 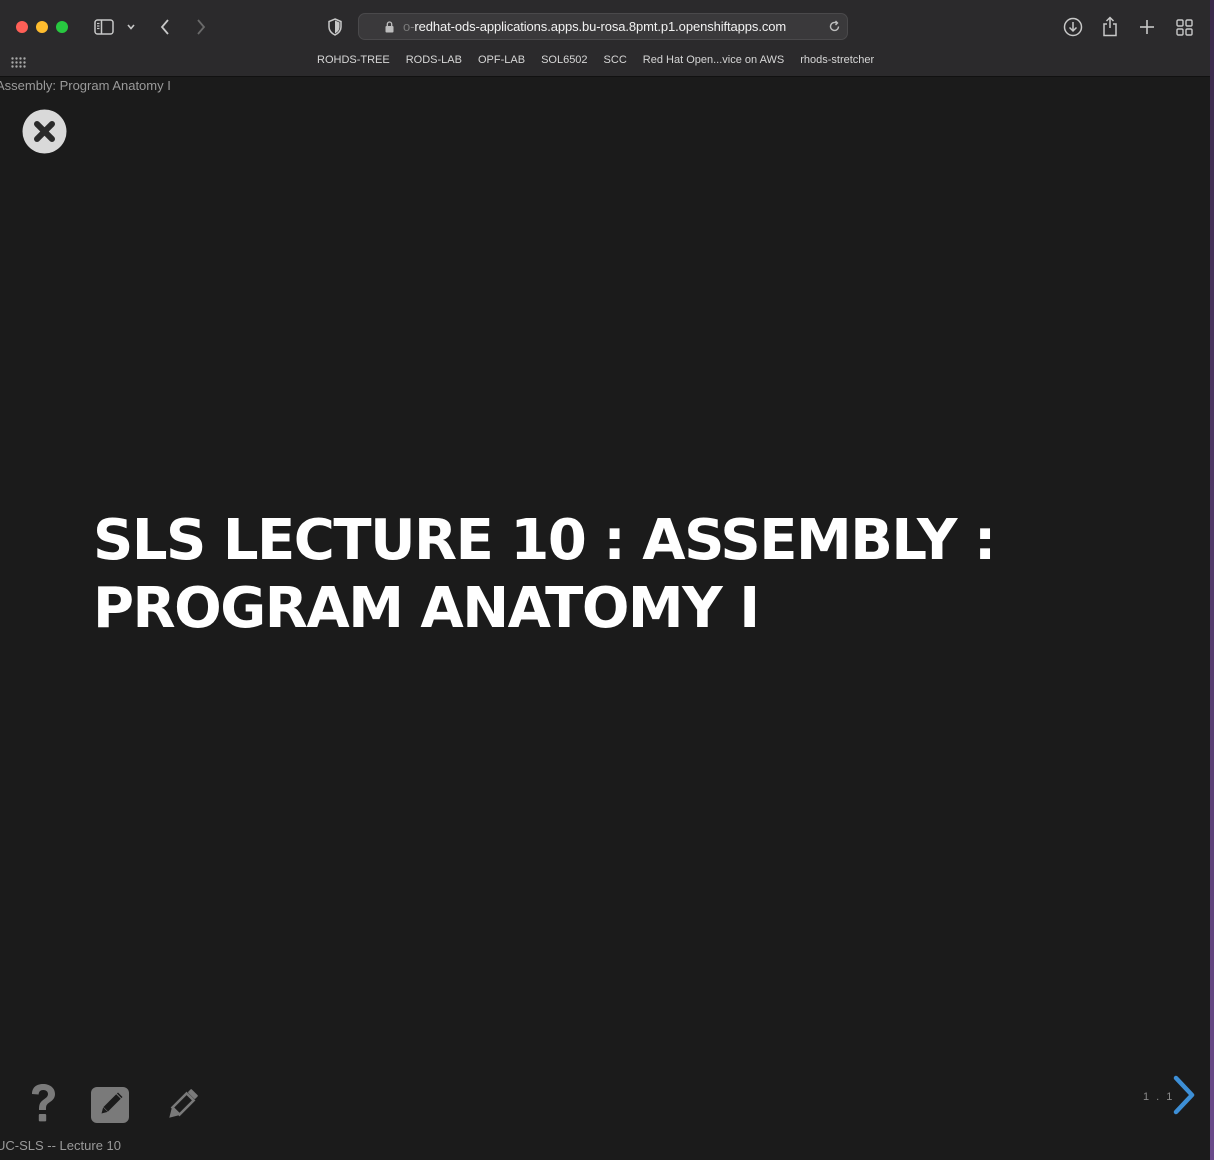 I want to click on new-tab-icon, so click(x=1147, y=27).